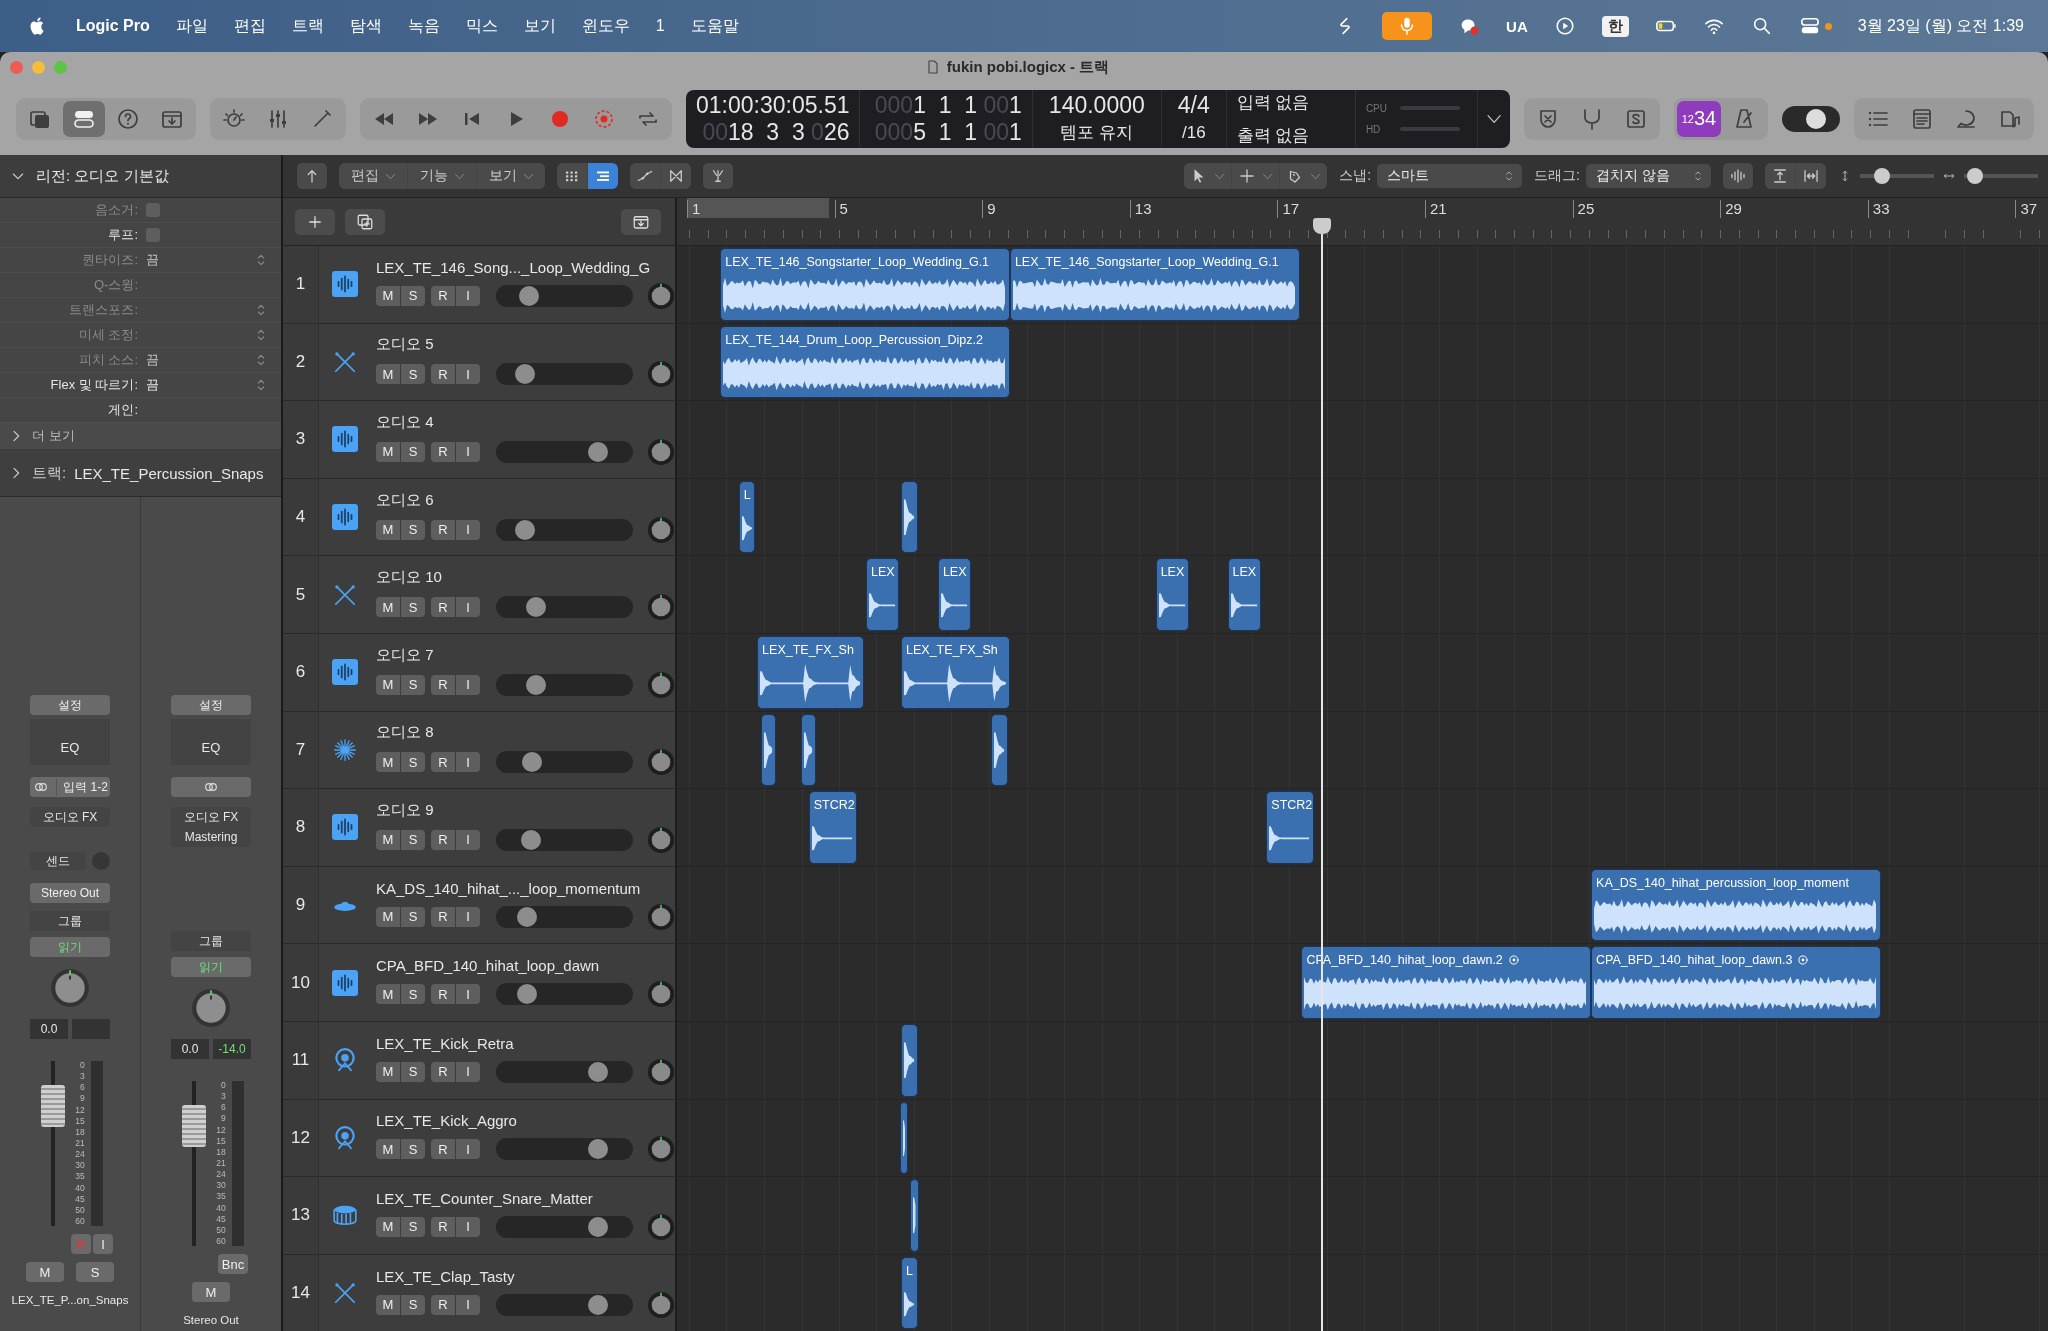 The height and width of the screenshot is (1331, 2048). I want to click on duplicate-track-button, so click(365, 221).